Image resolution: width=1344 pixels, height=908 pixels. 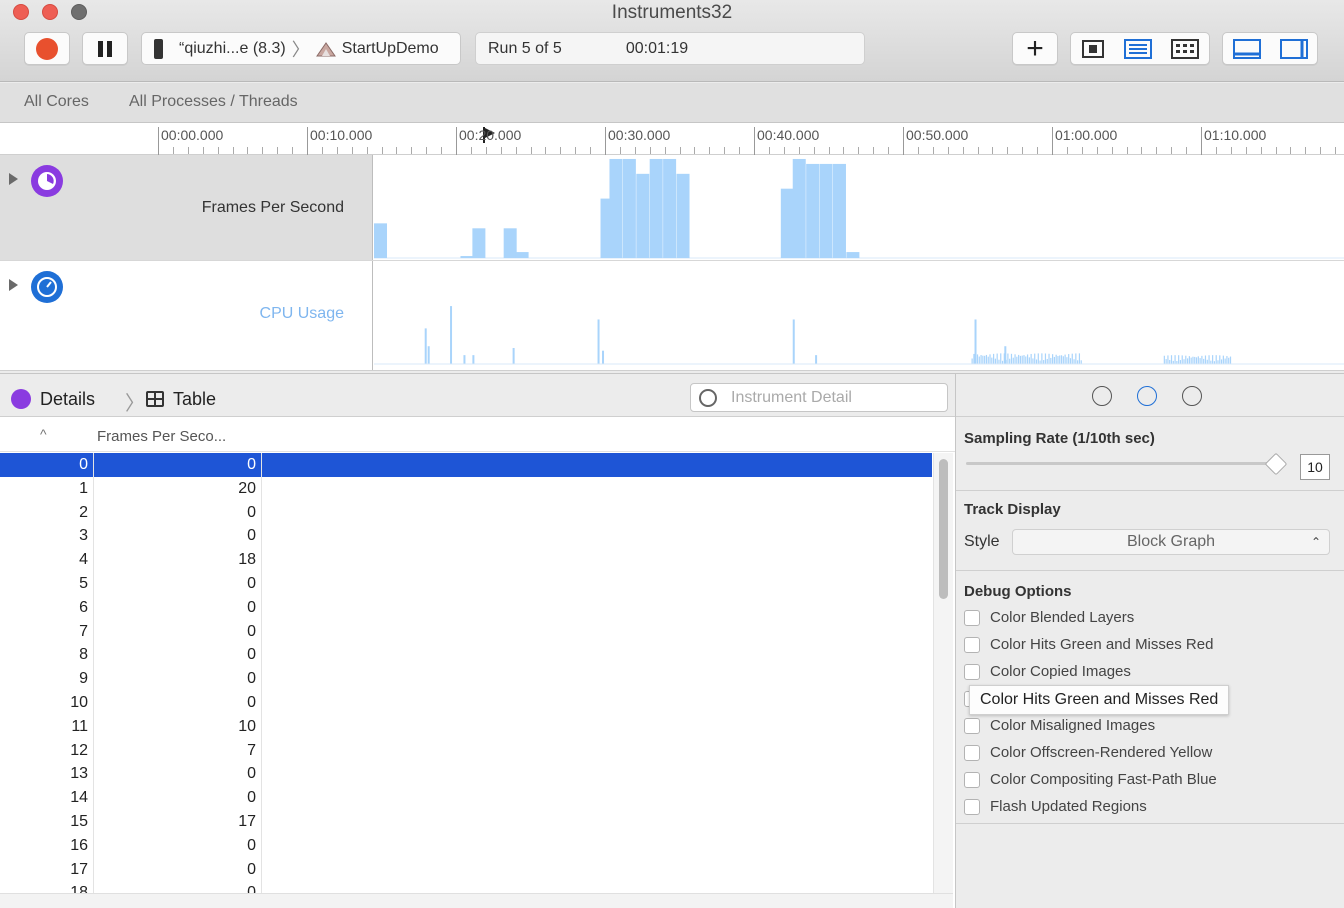 What do you see at coordinates (466, 846) in the screenshot?
I see `table-row: 16 0` at bounding box center [466, 846].